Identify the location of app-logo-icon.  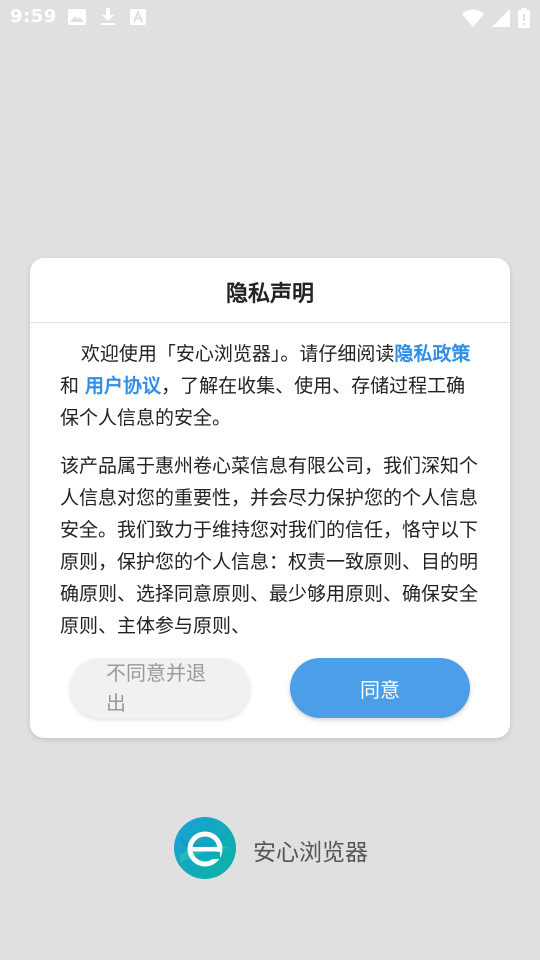
(205, 850).